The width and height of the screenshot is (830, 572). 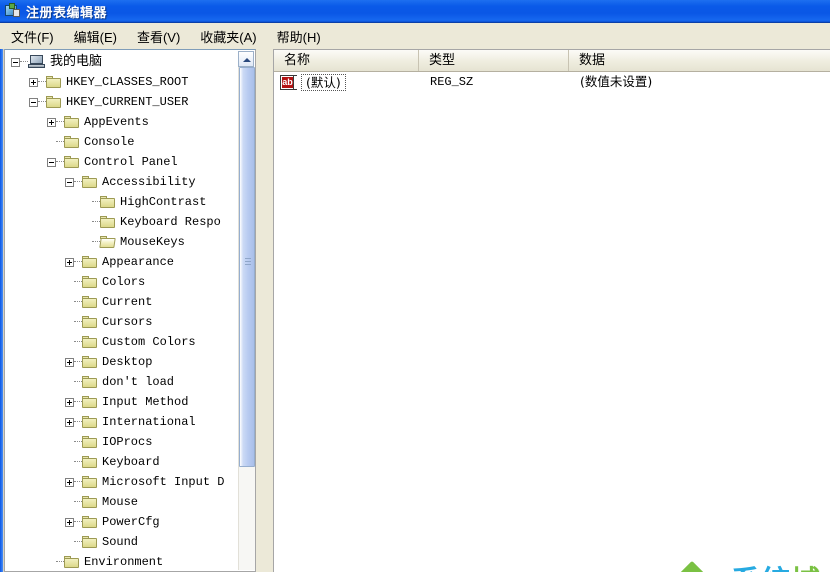 I want to click on tree-item-: 我的电脑, so click(x=123, y=62).